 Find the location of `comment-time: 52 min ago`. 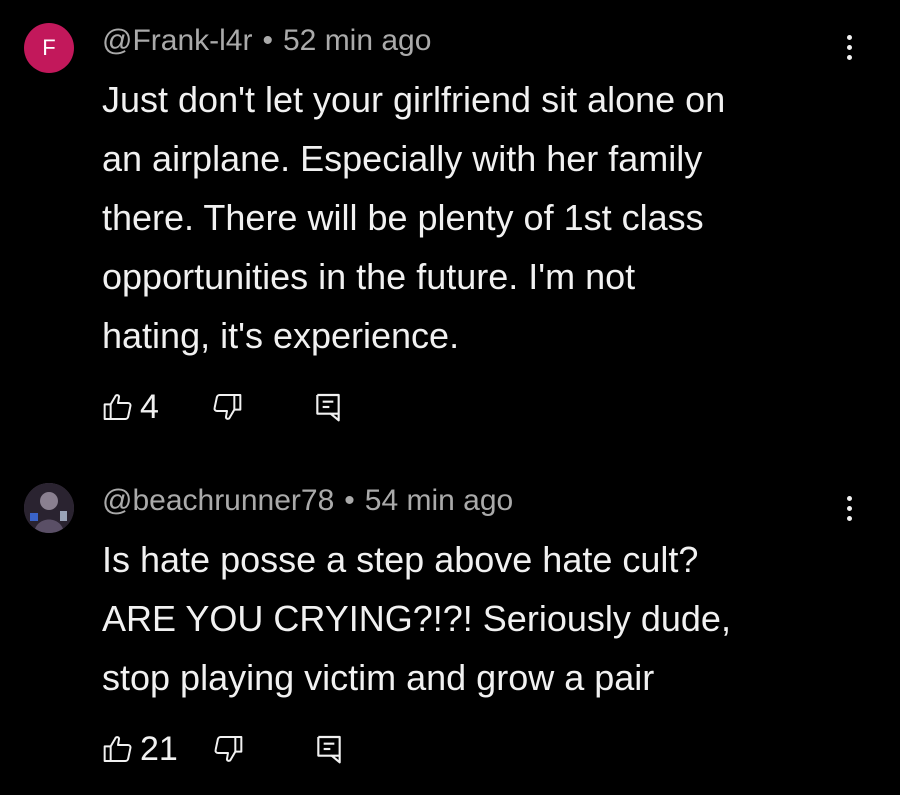

comment-time: 52 min ago is located at coordinates (357, 40).